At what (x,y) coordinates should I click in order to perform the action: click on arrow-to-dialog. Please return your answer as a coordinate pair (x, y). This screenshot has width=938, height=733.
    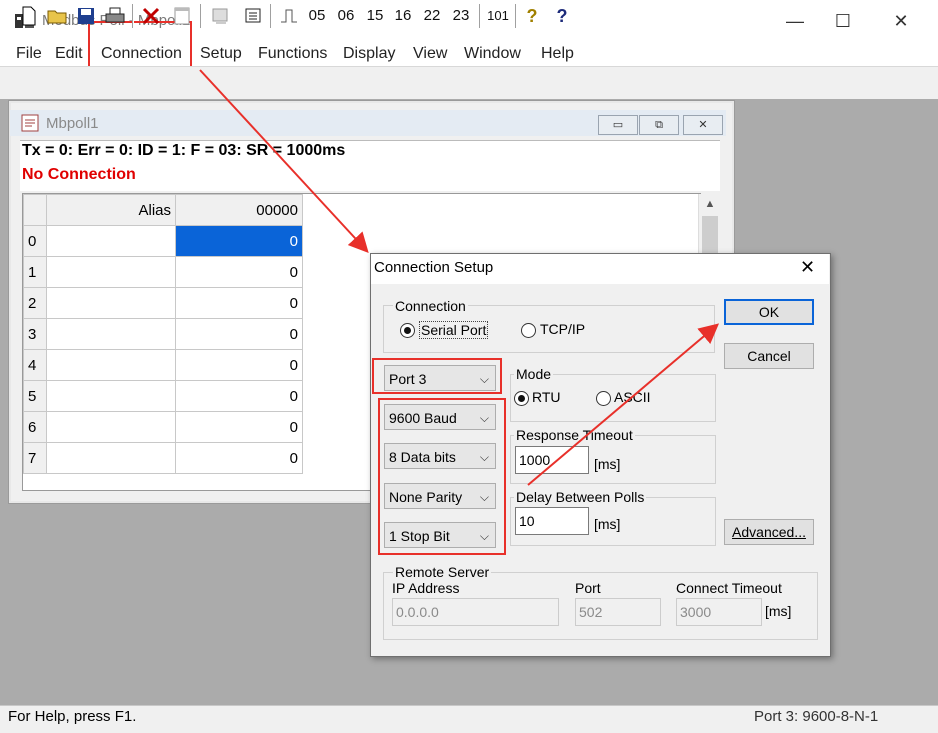
    Looking at the image, I should click on (284, 161).